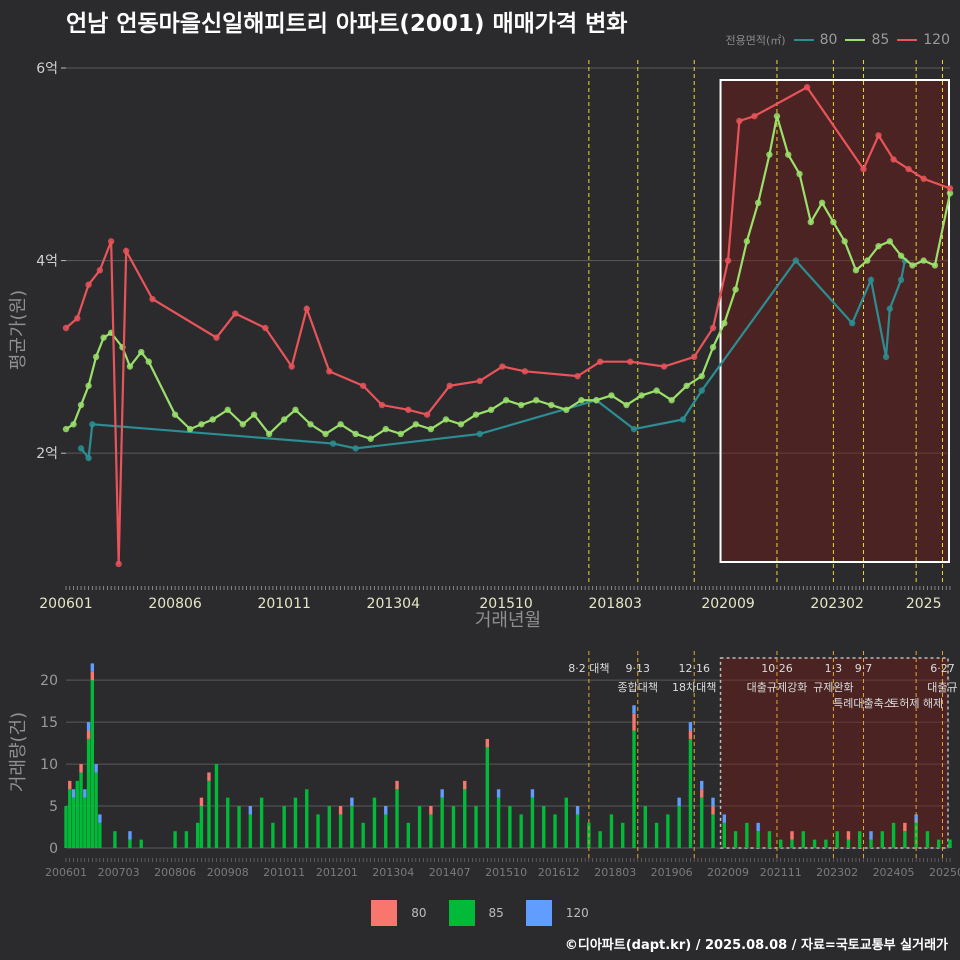 The width and height of the screenshot is (960, 960). Describe the element at coordinates (577, 913) in the screenshot. I see `legend-bar-label-120: 120` at that location.